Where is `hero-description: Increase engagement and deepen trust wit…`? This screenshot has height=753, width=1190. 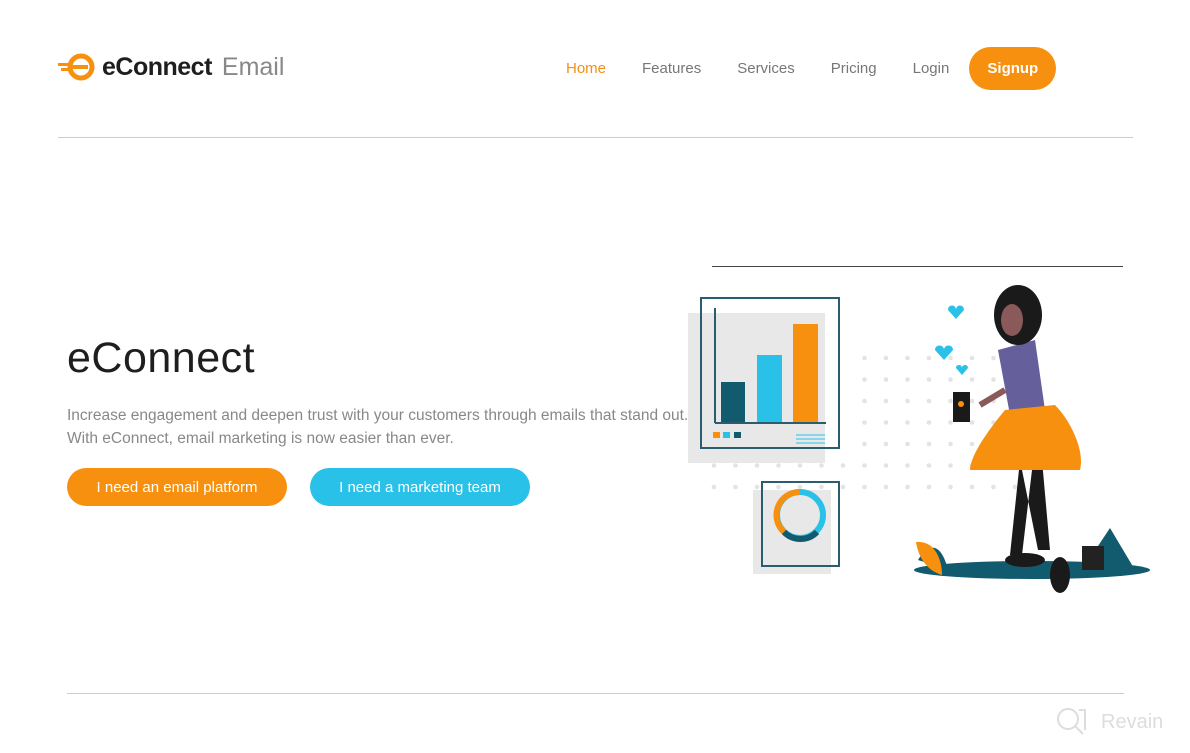
hero-description: Increase engagement and deepen trust wit… is located at coordinates (378, 427).